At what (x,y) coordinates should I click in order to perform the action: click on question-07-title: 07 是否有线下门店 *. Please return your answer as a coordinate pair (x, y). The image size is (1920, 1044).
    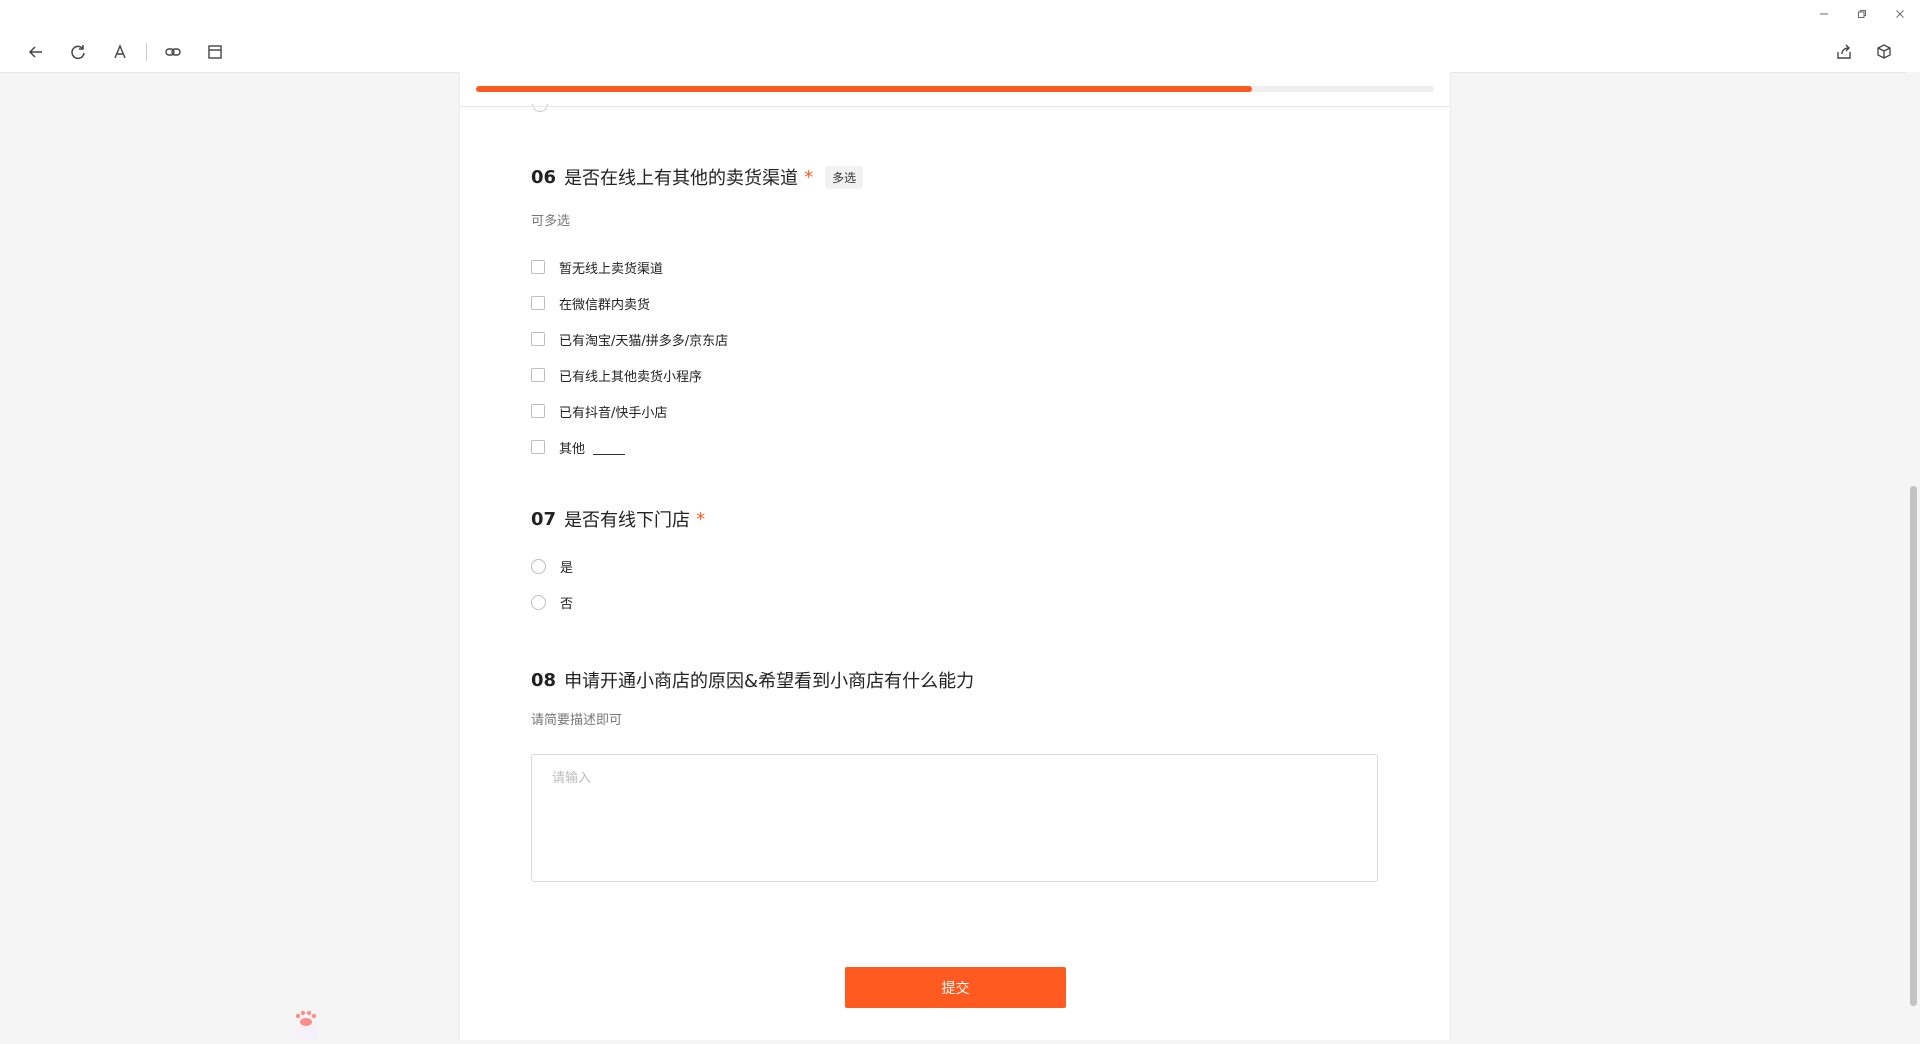
    Looking at the image, I should click on (618, 519).